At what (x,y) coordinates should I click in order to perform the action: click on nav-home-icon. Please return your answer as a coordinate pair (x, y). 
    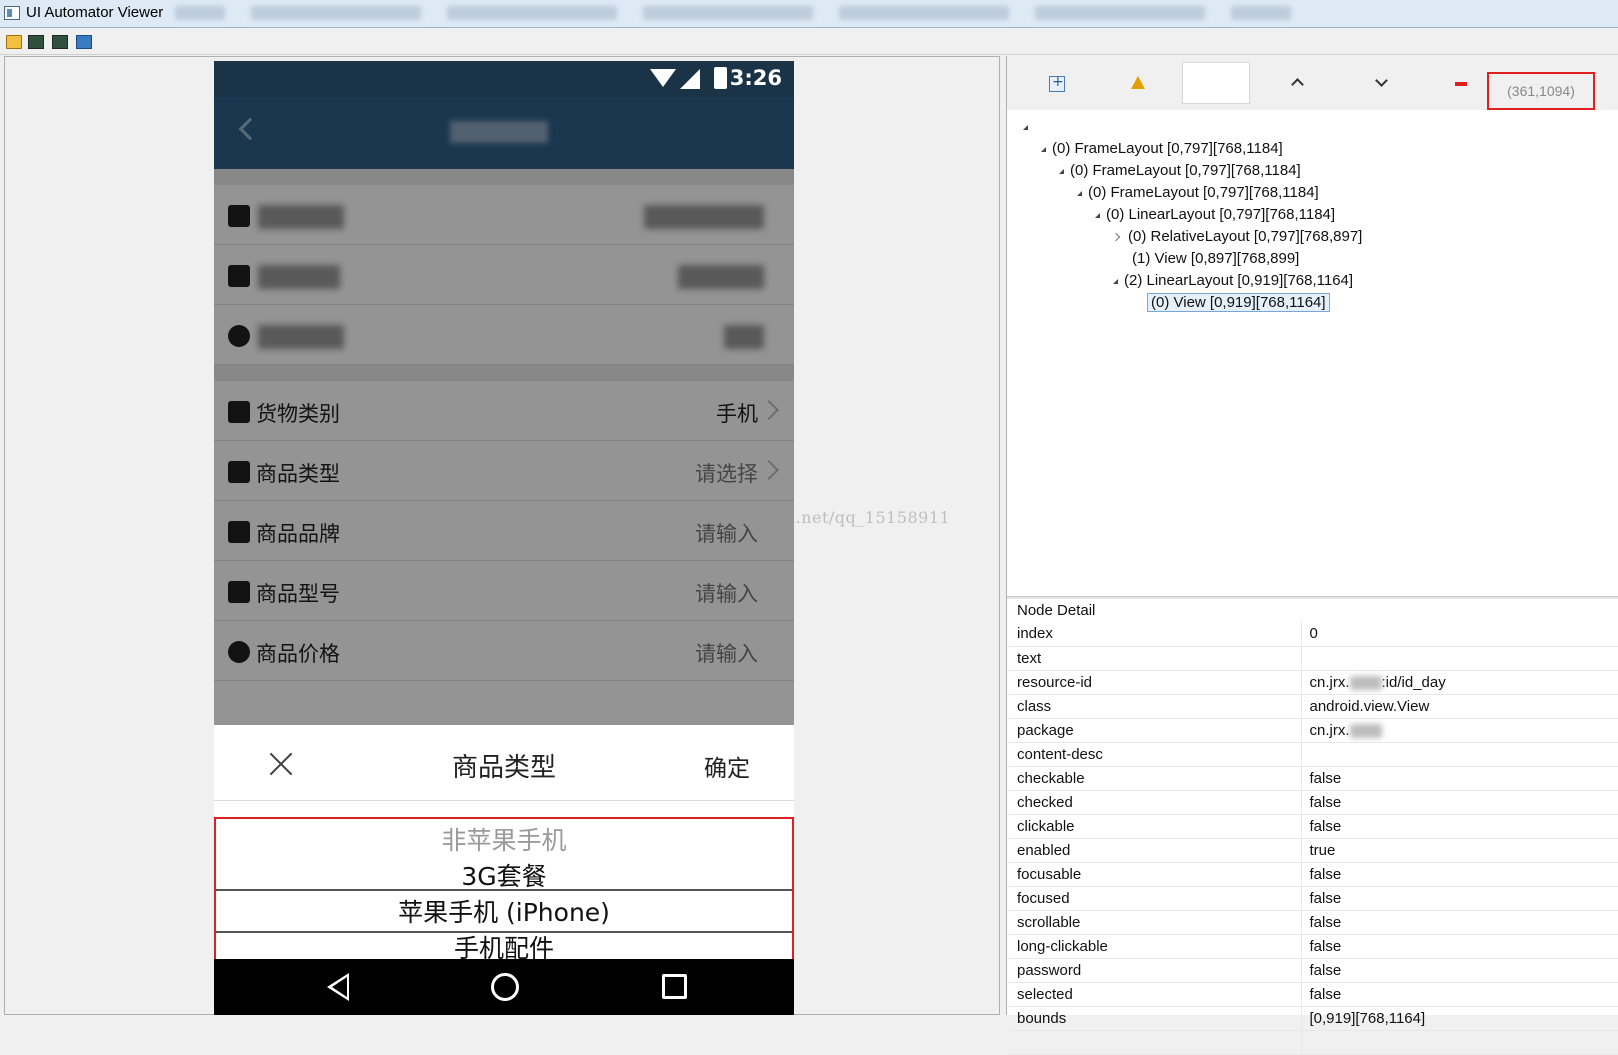
    Looking at the image, I should click on (505, 987).